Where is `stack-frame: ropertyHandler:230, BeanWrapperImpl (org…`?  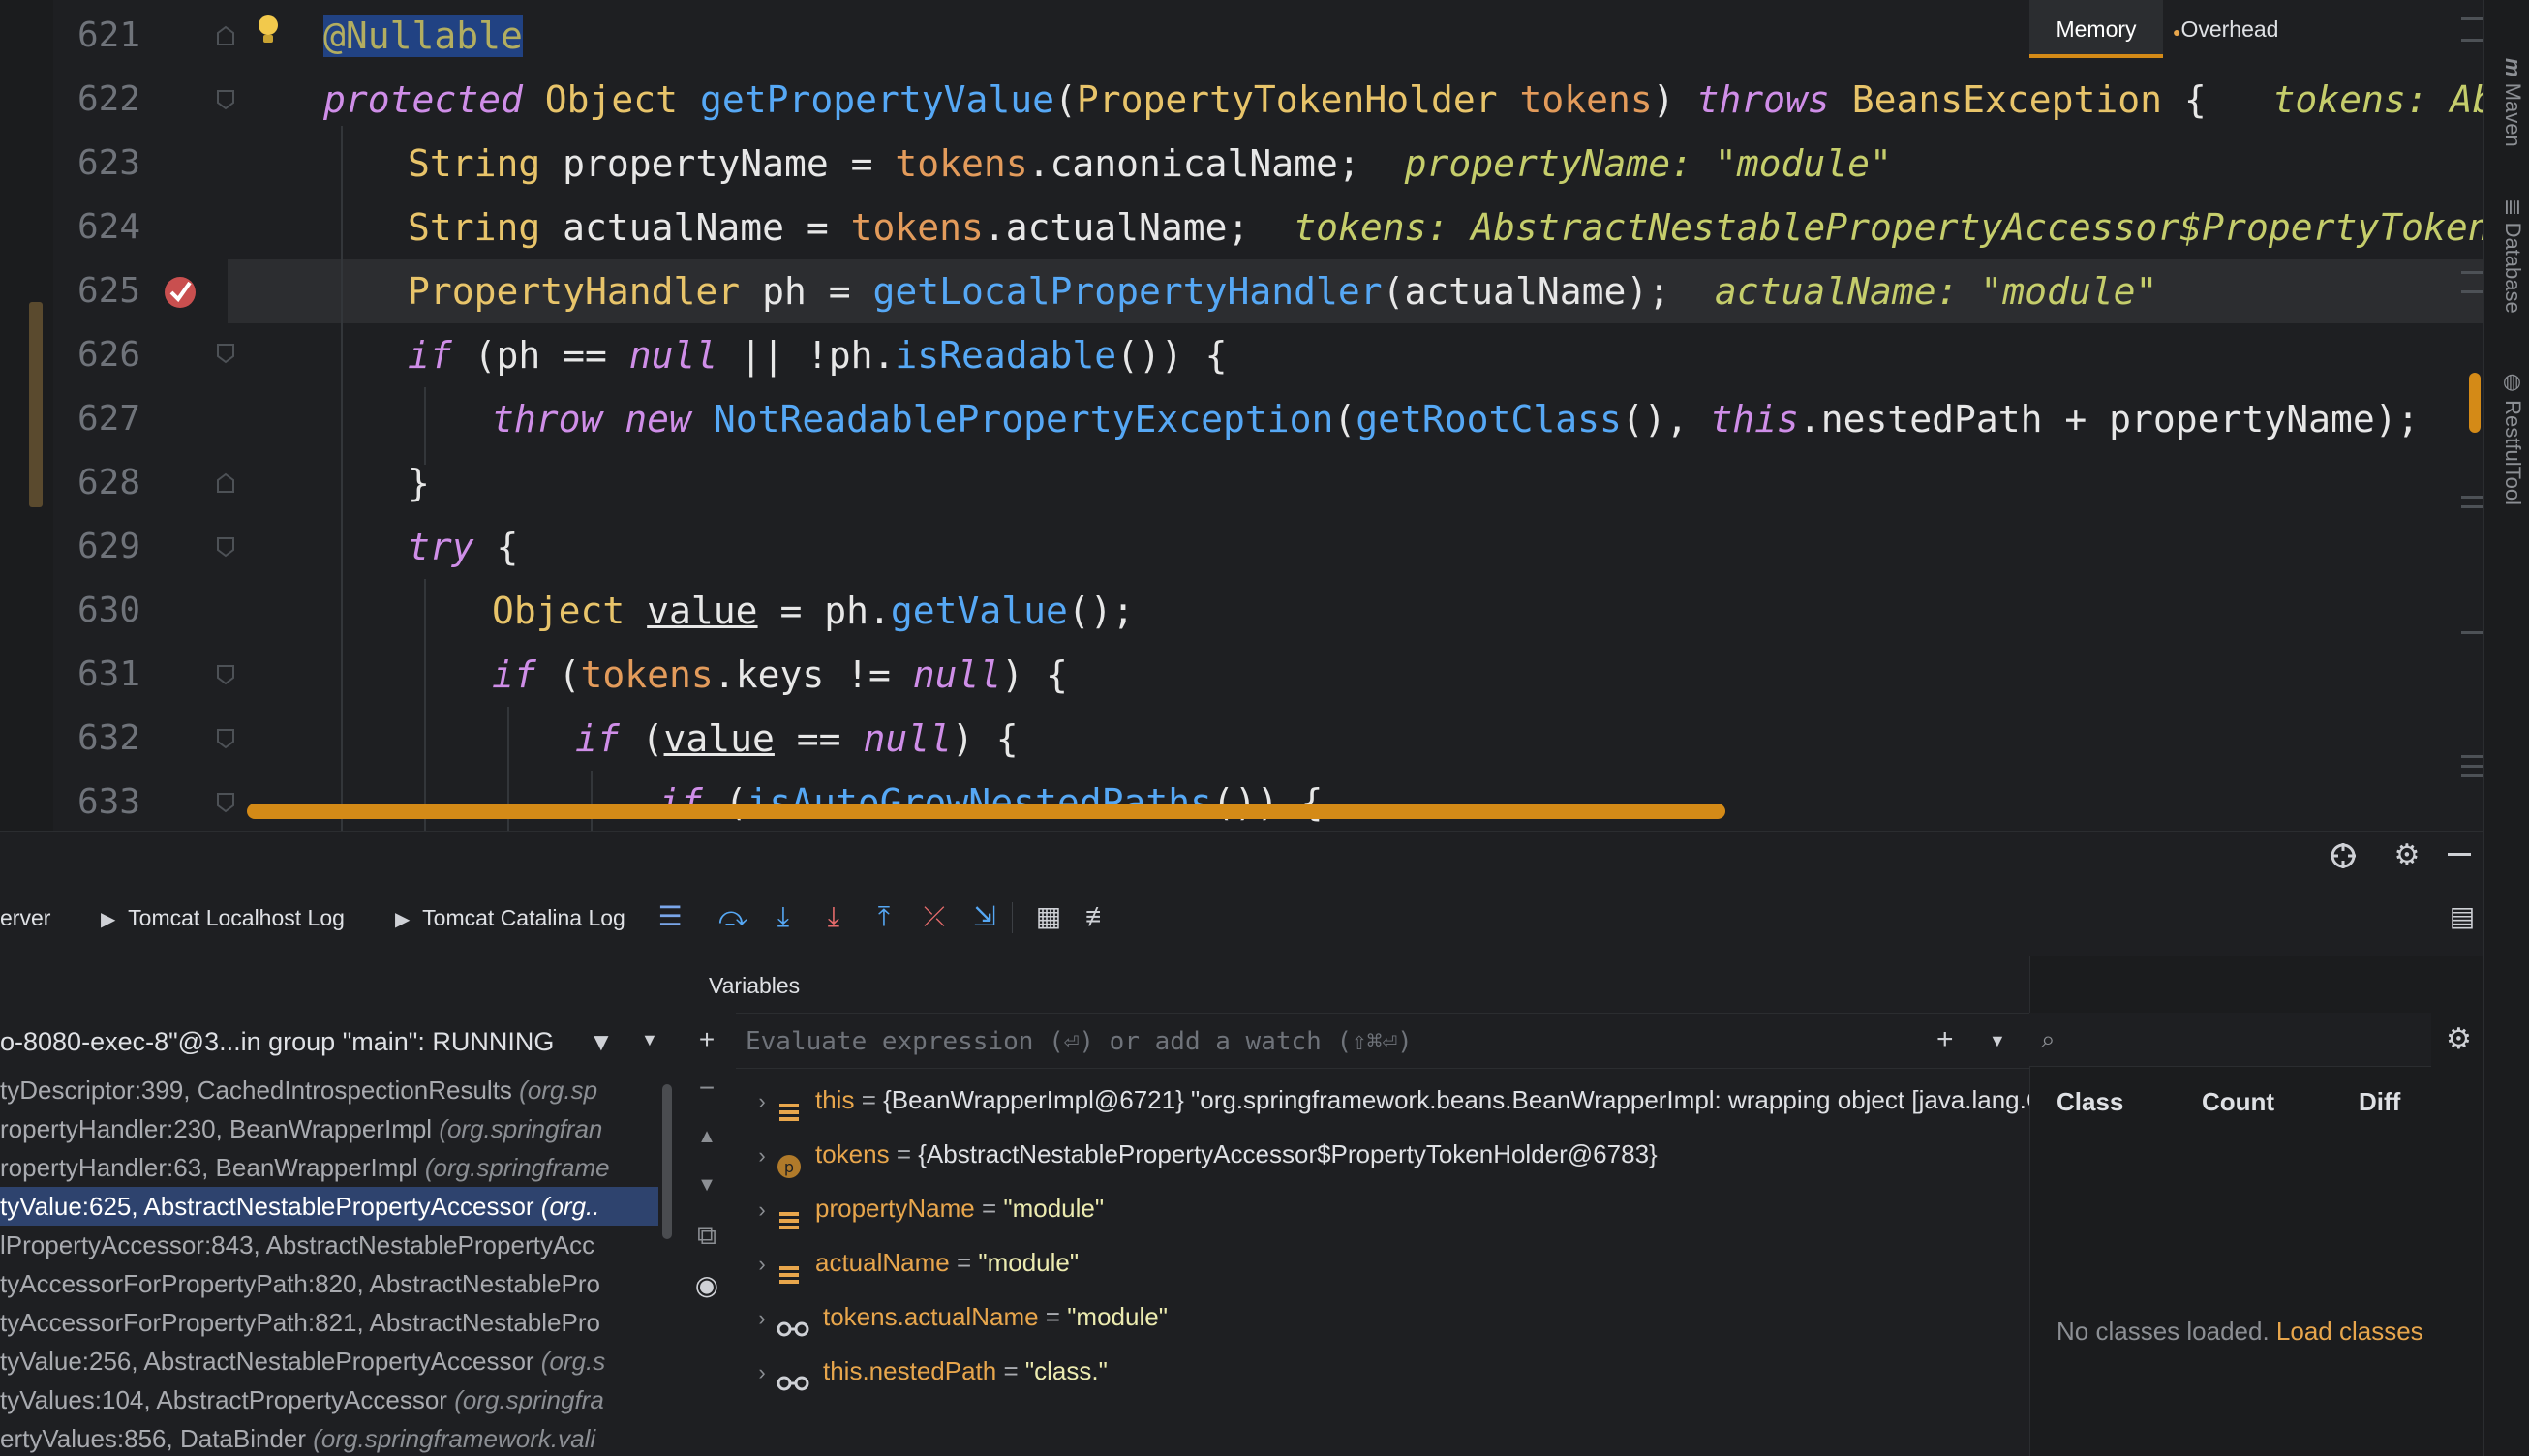
stack-frame: ropertyHandler:230, BeanWrapperImpl (org… is located at coordinates (329, 1129).